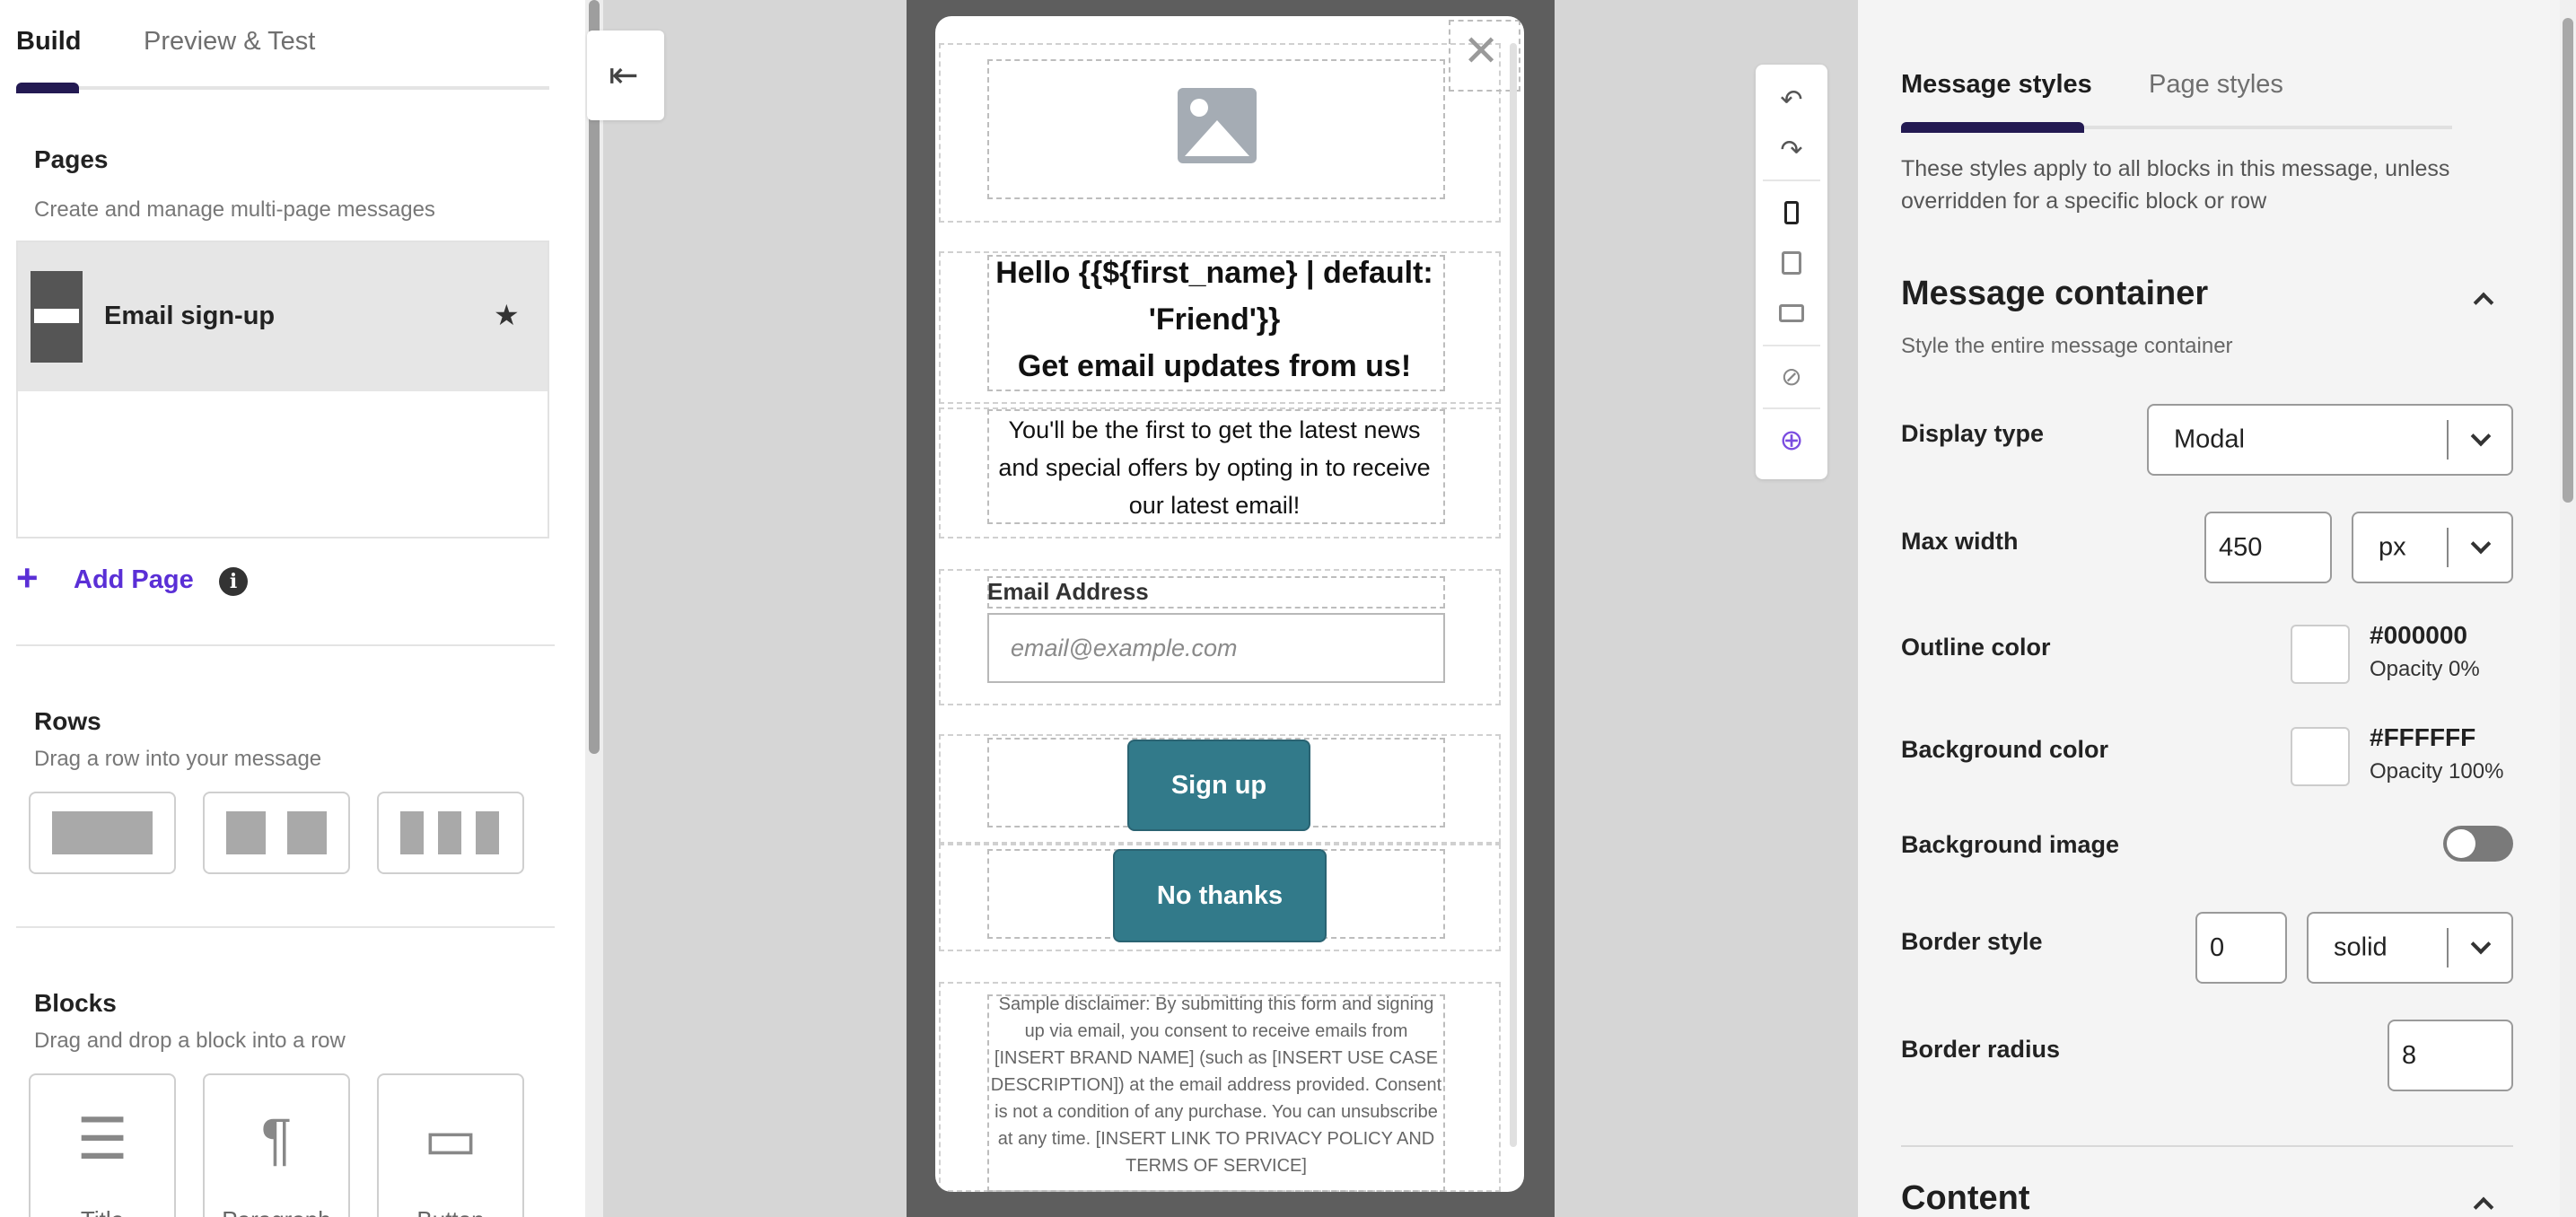 The width and height of the screenshot is (2576, 1217). Describe the element at coordinates (1217, 125) in the screenshot. I see `image-placeholder-icon` at that location.